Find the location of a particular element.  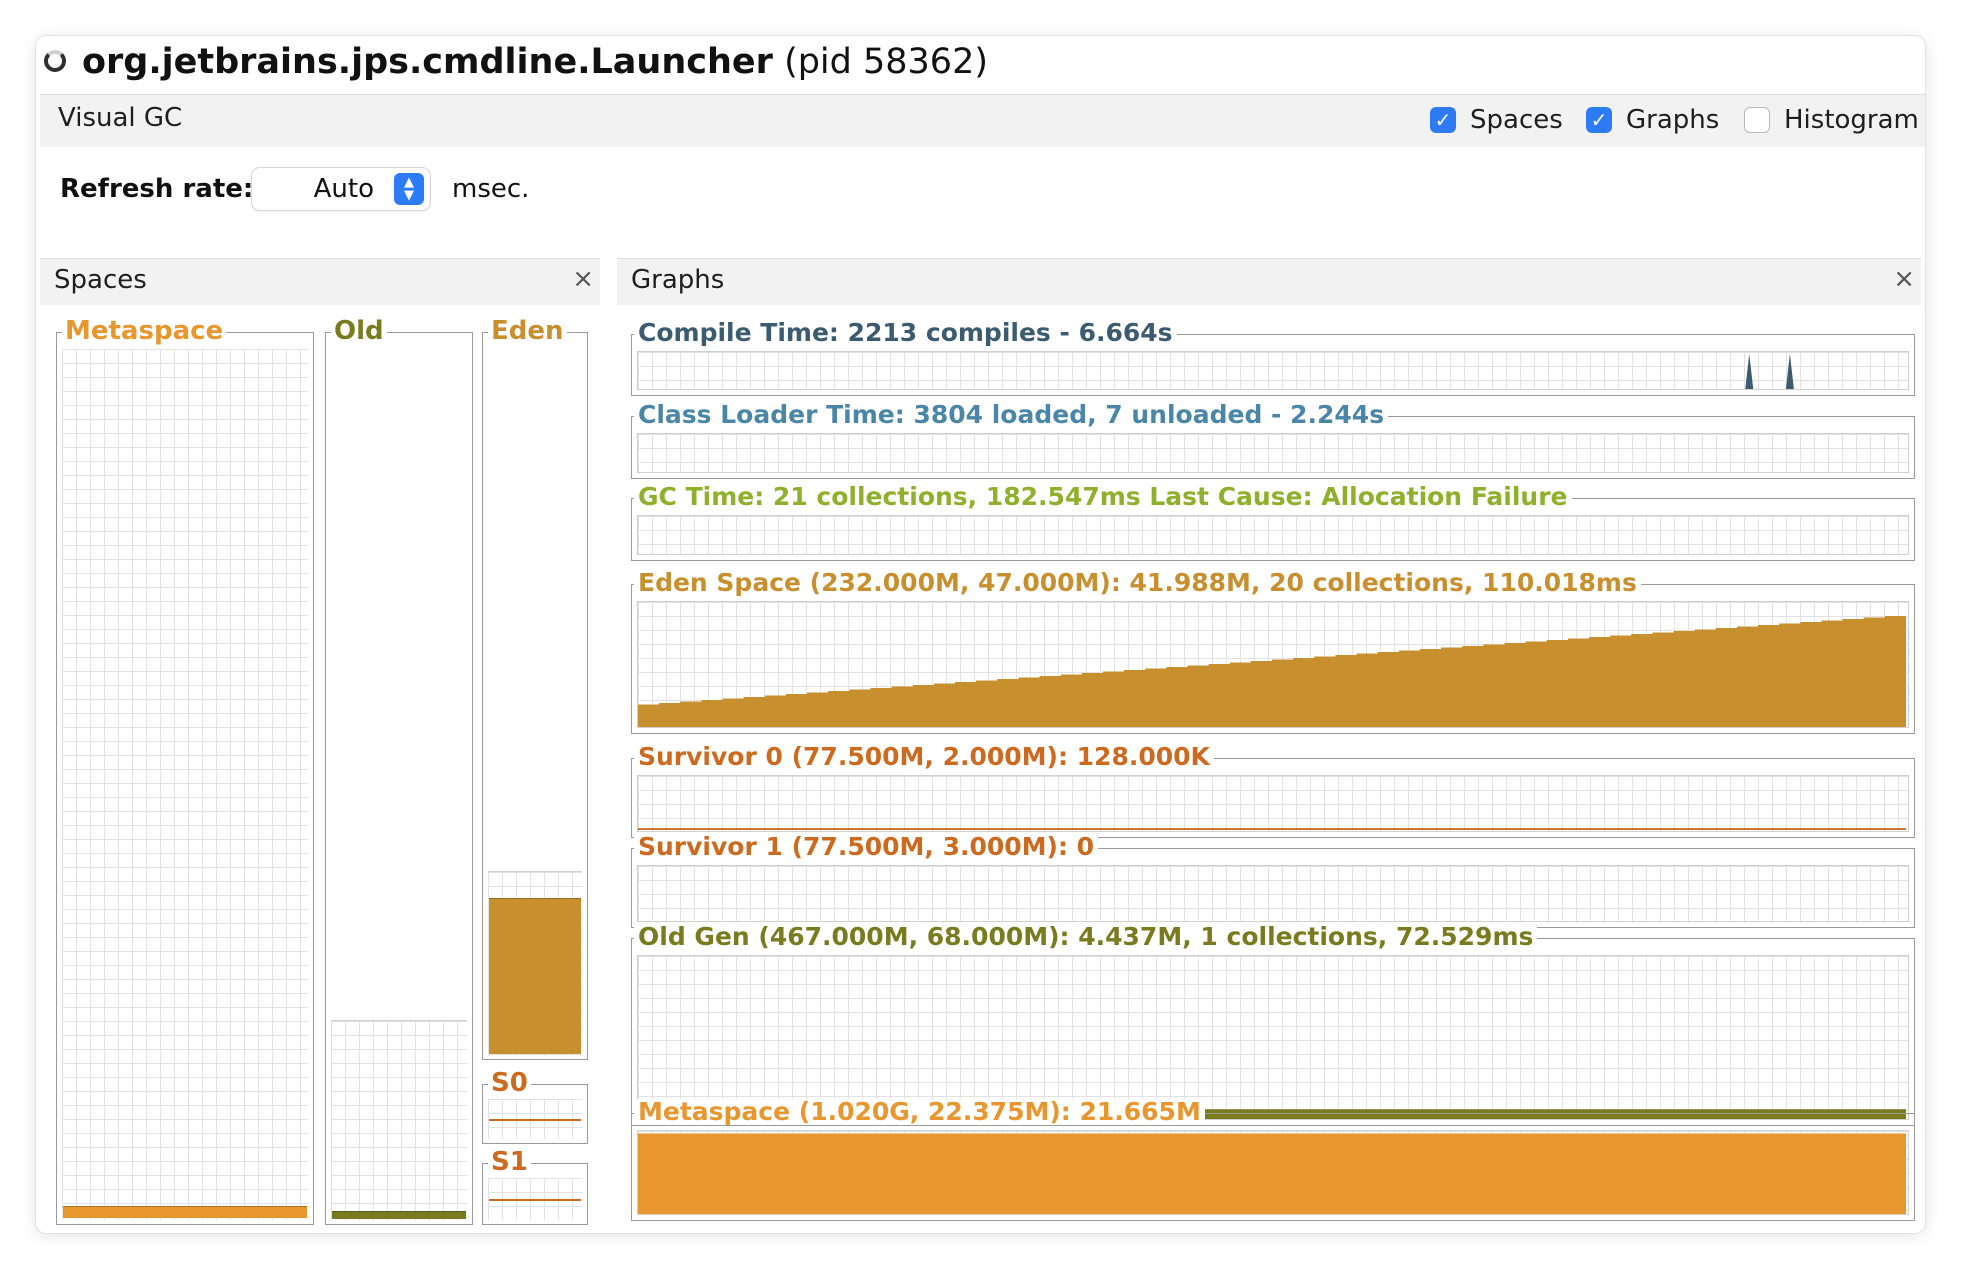

space-s0-used-fill is located at coordinates (535, 1120).